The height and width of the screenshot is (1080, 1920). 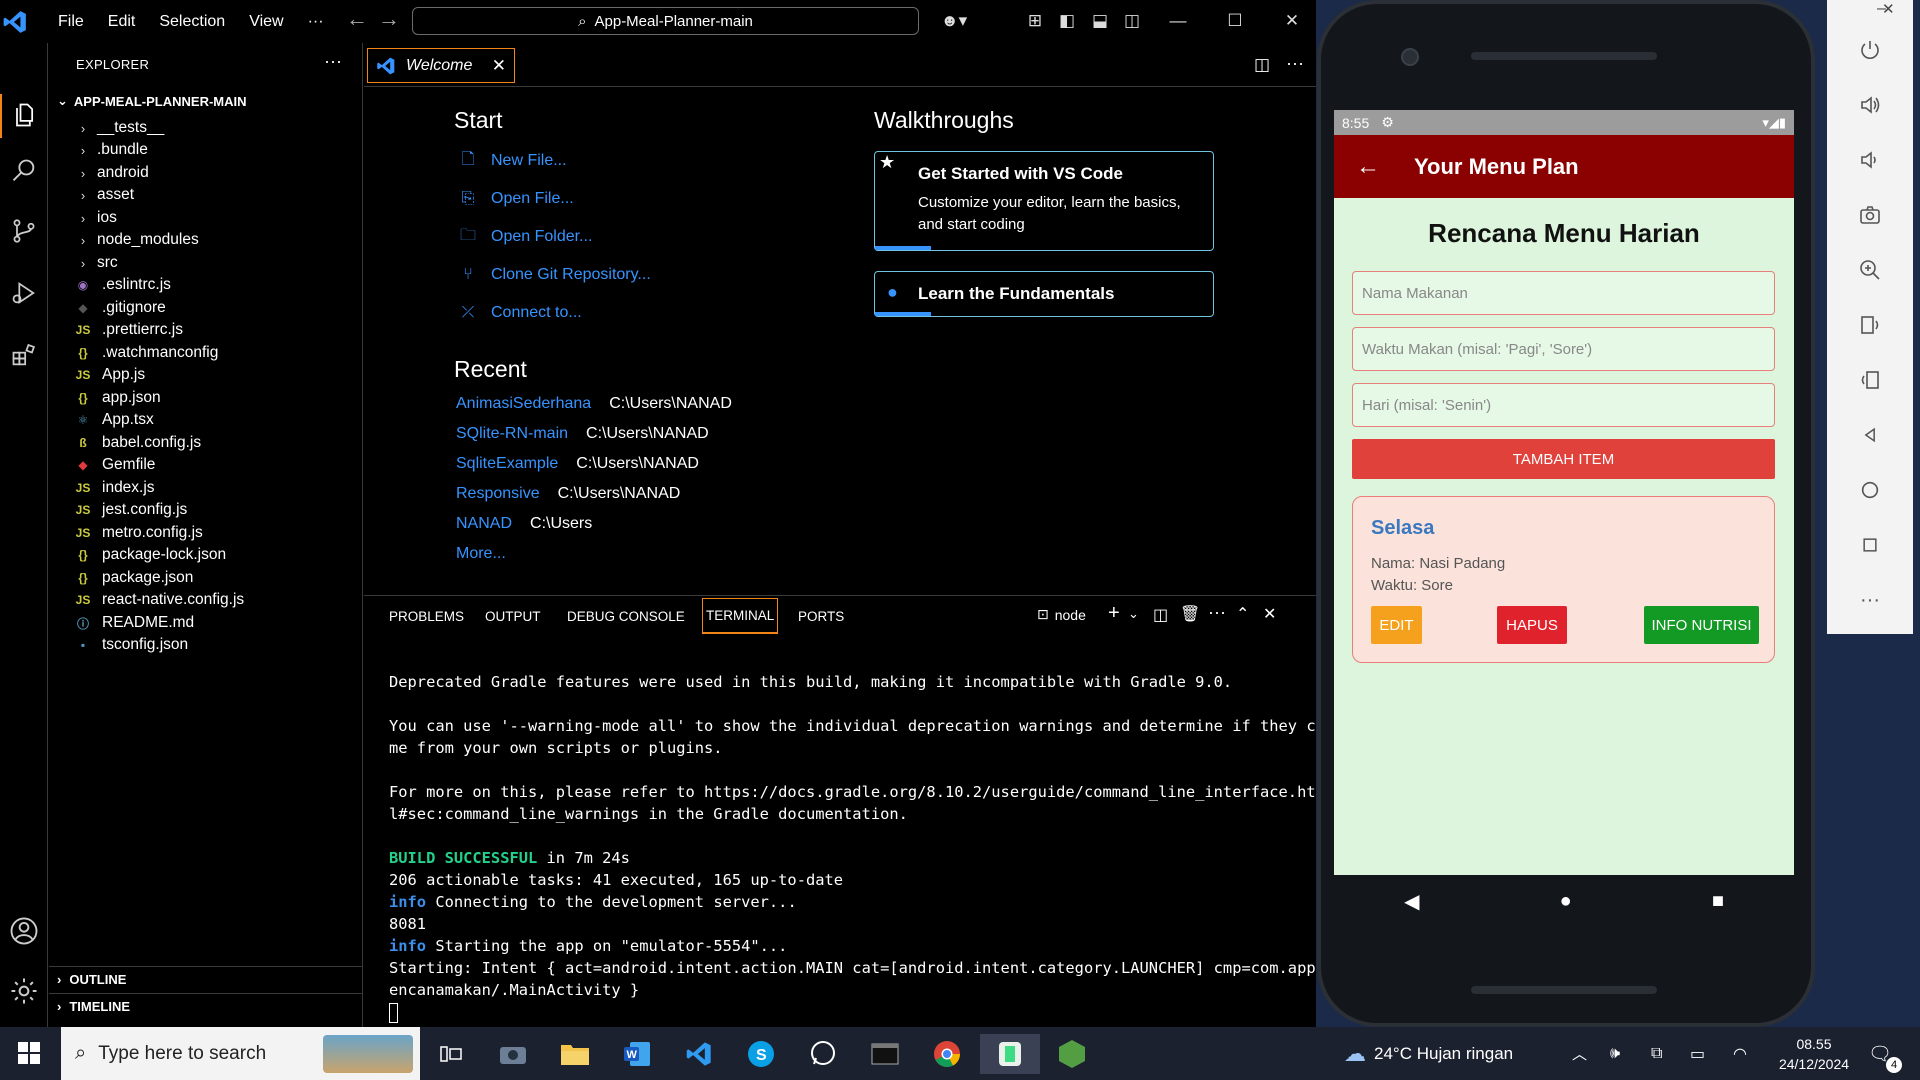 What do you see at coordinates (451, 1054) in the screenshot?
I see `task-view-icon` at bounding box center [451, 1054].